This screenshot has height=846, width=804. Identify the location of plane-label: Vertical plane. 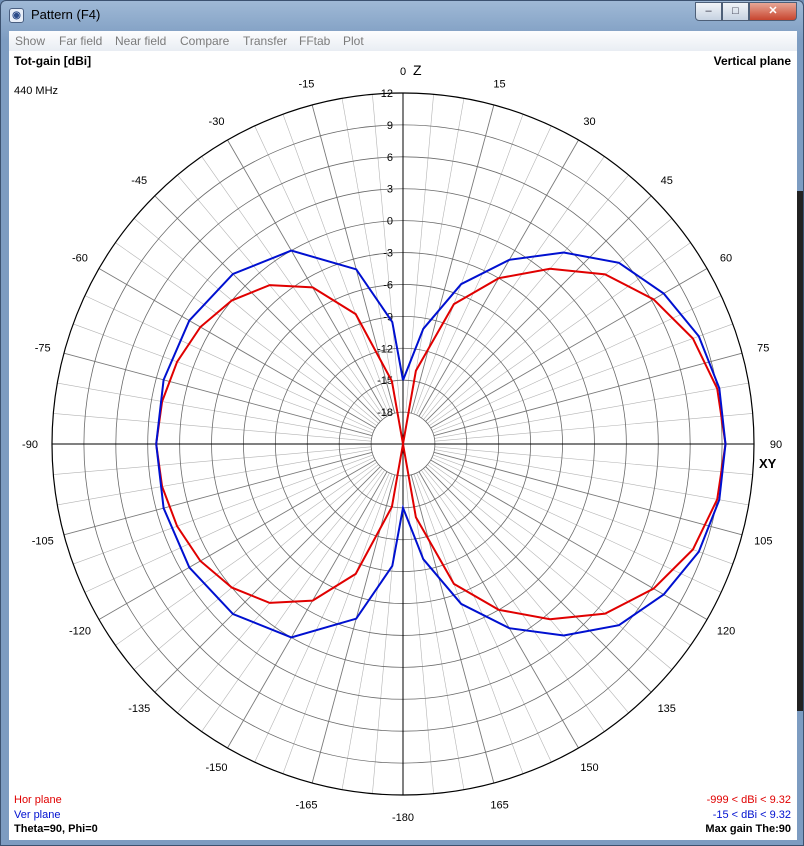
(752, 61).